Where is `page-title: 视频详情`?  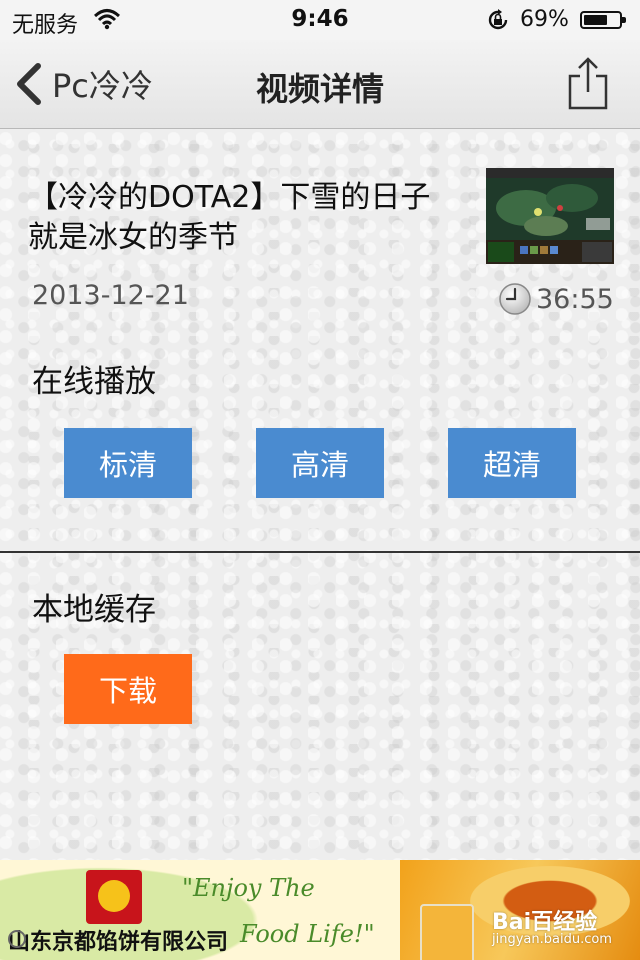
page-title: 视频详情 is located at coordinates (319, 89).